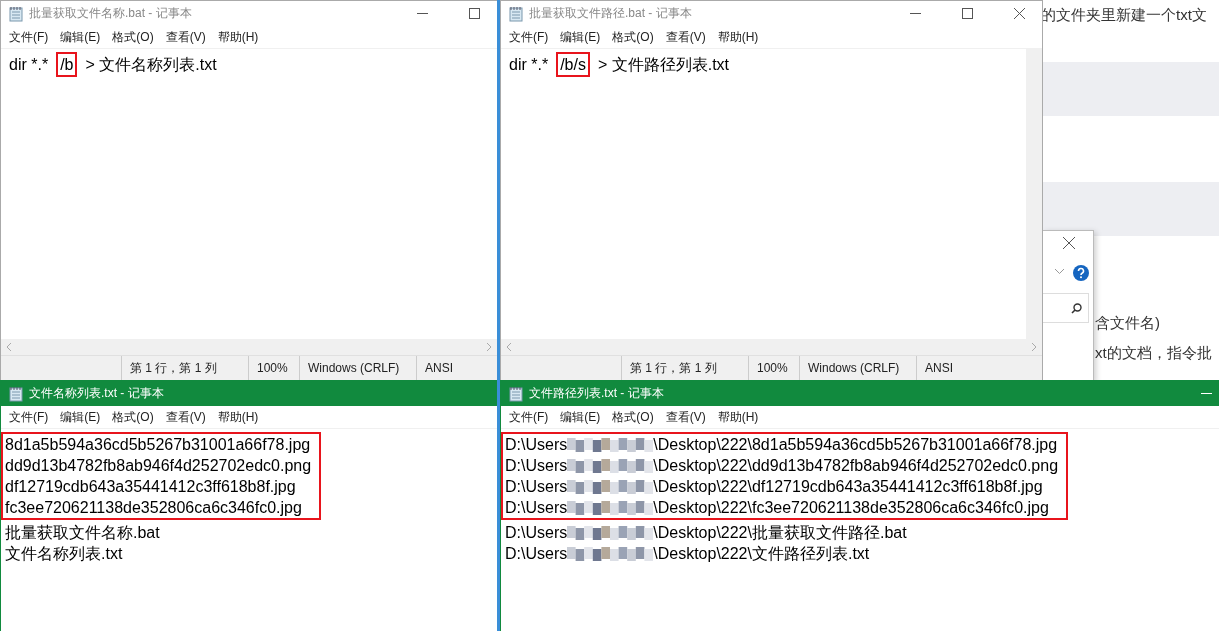 The image size is (1219, 631). I want to click on file-name-text: 批量获取文件名称.bat, so click(82, 533).